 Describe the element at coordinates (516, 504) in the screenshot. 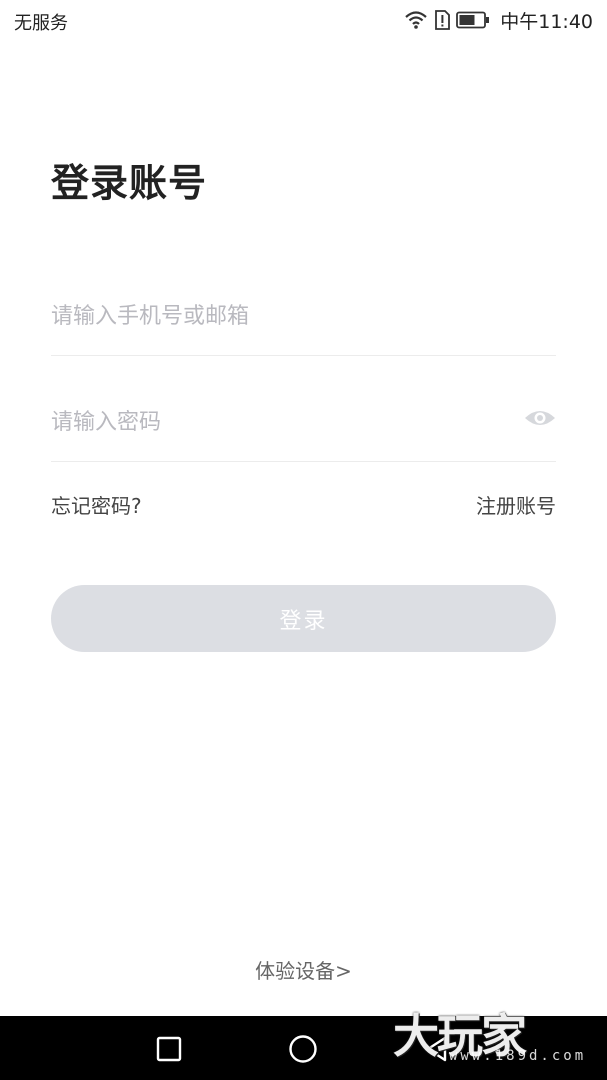

I see `register-account-link: 注册账号` at that location.